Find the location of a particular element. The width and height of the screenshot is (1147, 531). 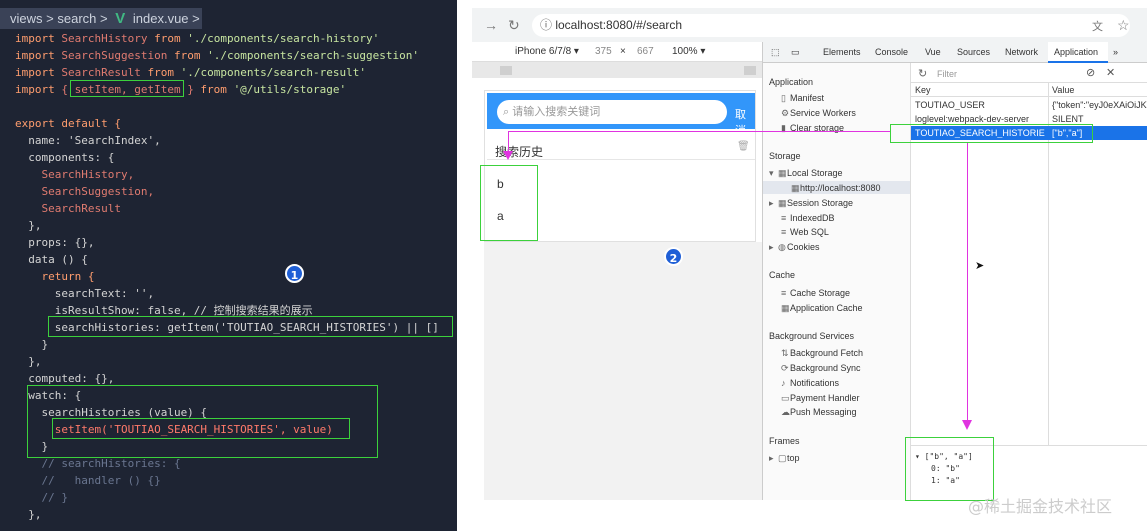

sidebar-item-frame-top: ▸ ▢top is located at coordinates (784, 458).